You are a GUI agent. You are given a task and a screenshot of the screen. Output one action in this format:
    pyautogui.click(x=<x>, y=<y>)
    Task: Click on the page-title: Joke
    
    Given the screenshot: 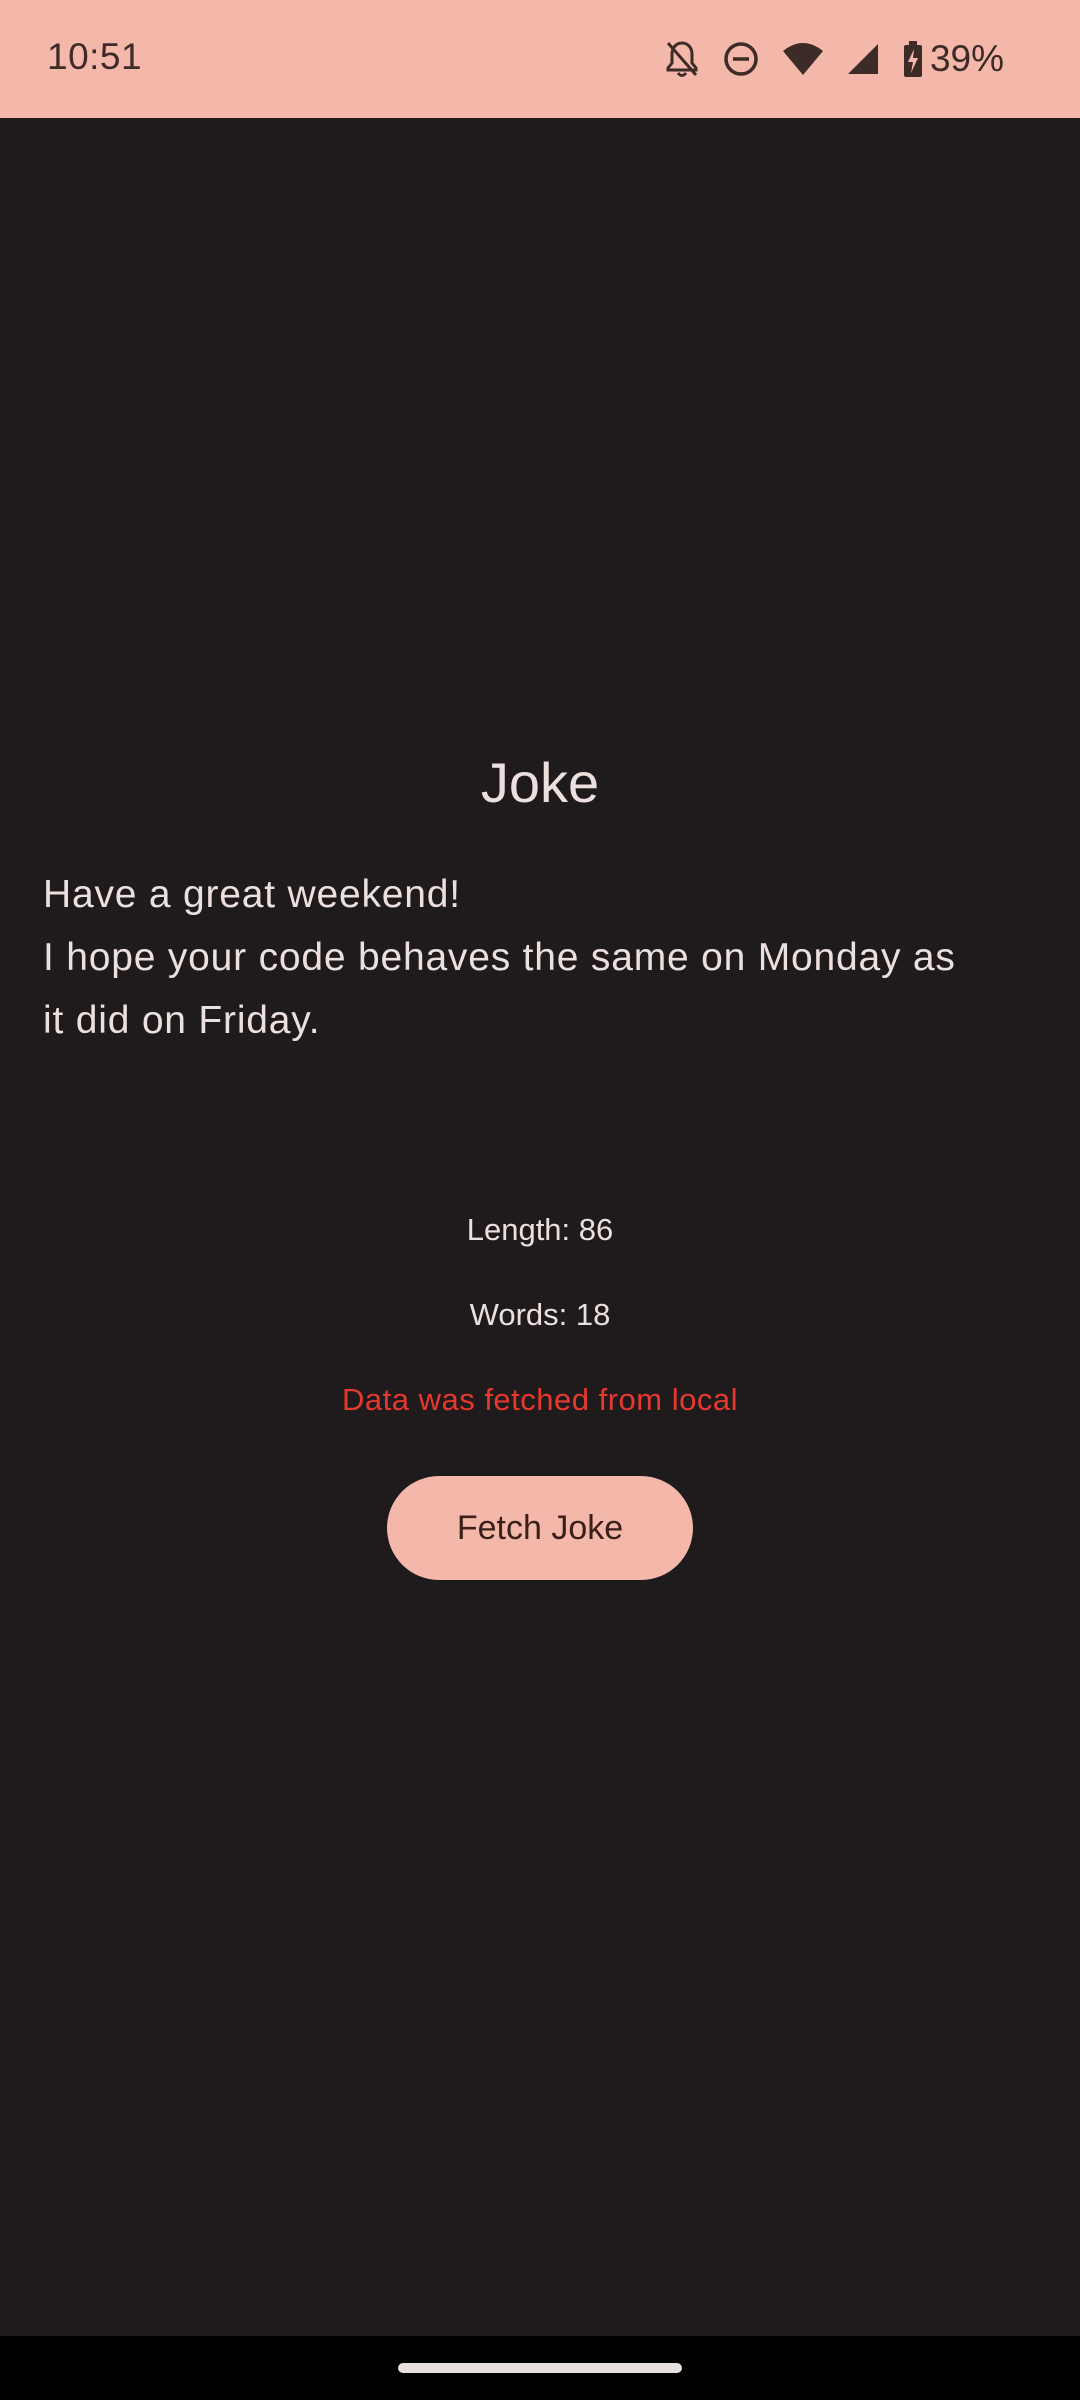 What is the action you would take?
    pyautogui.click(x=540, y=782)
    